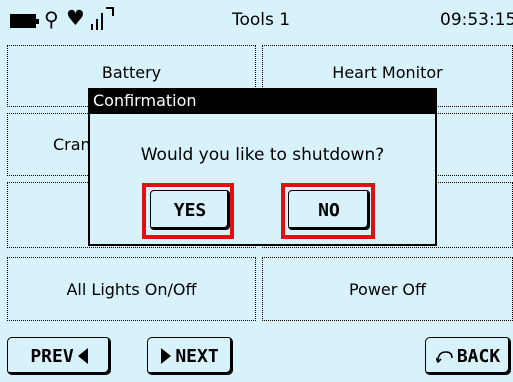 This screenshot has width=513, height=382. Describe the element at coordinates (131, 72) in the screenshot. I see `tile-battery-label: Battery` at that location.